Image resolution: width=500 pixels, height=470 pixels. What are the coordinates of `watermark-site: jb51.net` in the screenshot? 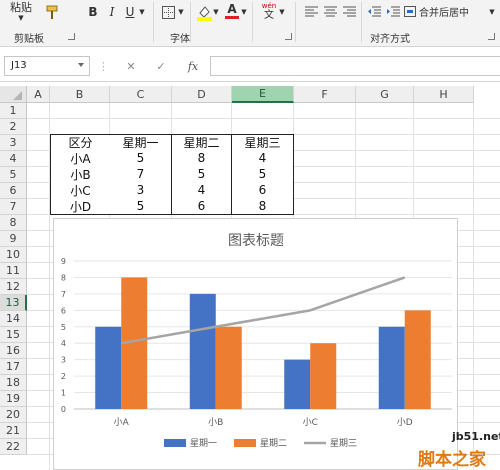 It's located at (476, 436).